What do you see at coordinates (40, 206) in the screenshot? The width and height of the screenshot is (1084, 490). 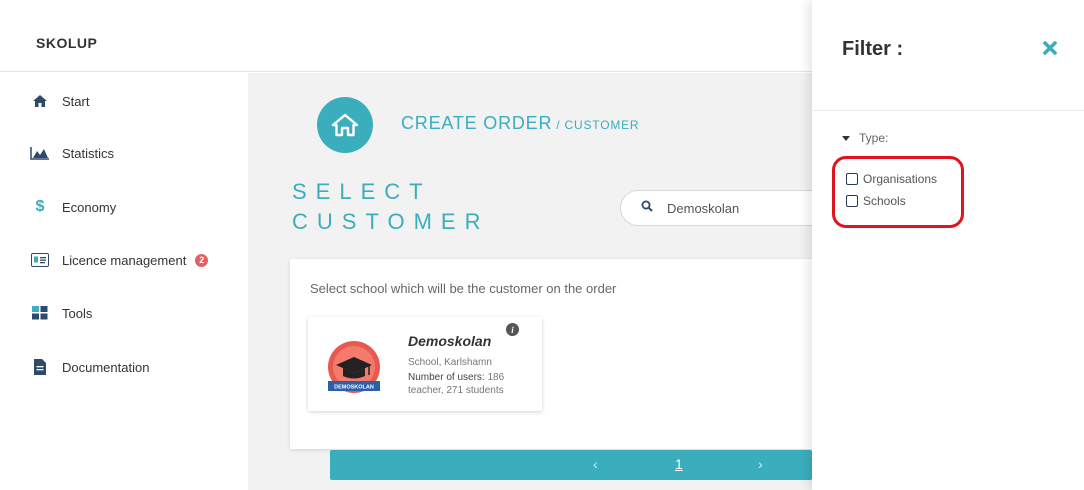 I see `dollar-icon: $` at bounding box center [40, 206].